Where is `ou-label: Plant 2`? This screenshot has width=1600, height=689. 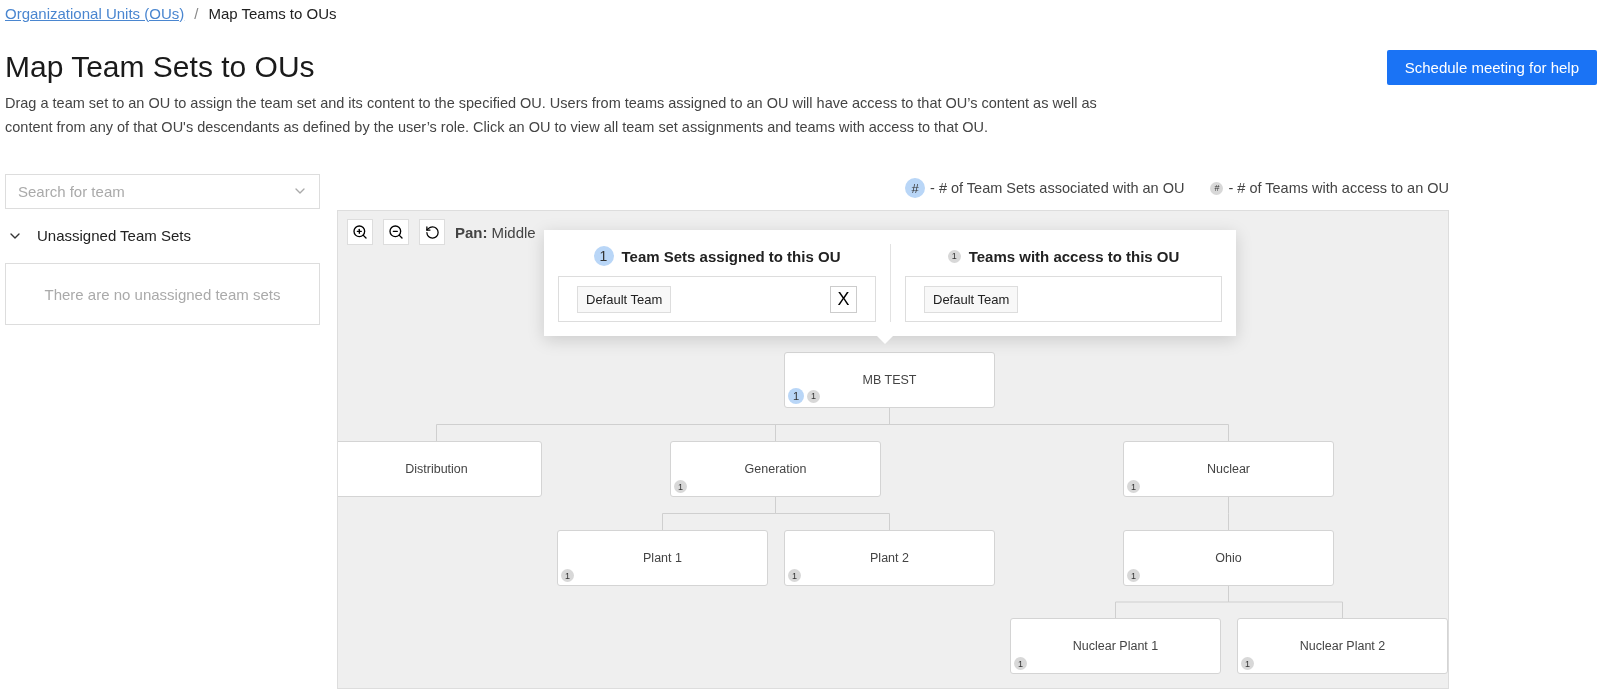
ou-label: Plant 2 is located at coordinates (889, 558).